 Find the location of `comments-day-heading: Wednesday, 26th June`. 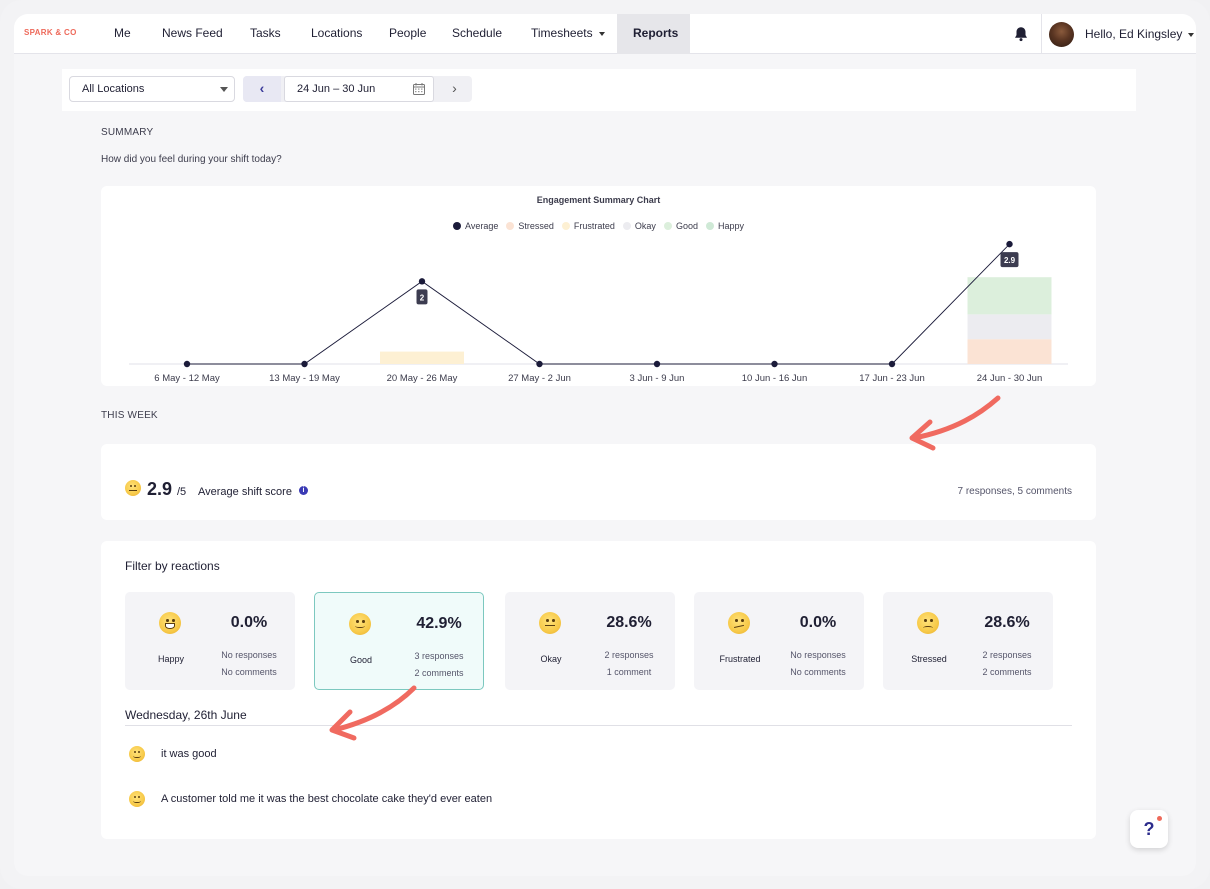

comments-day-heading: Wednesday, 26th June is located at coordinates (186, 715).